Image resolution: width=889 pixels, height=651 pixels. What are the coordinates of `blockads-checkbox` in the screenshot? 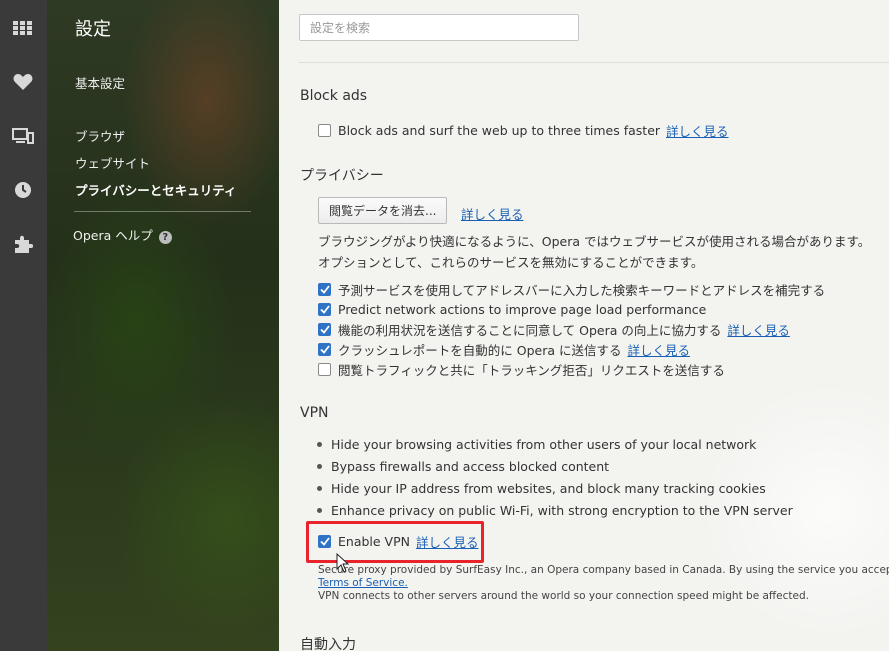 It's located at (324, 130).